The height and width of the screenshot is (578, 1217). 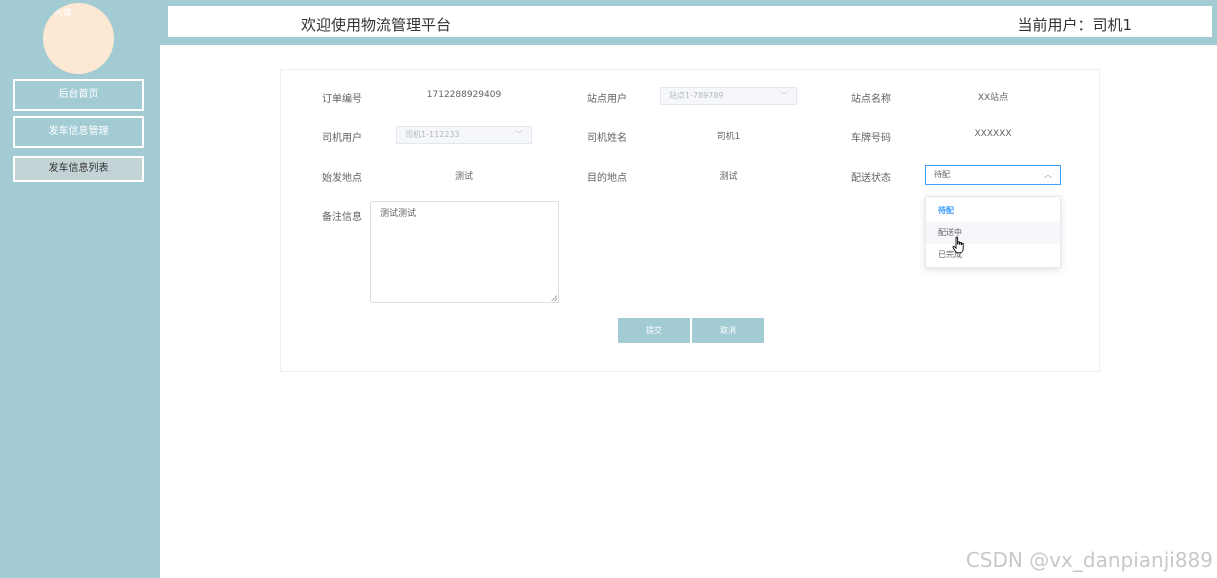 What do you see at coordinates (958, 245) in the screenshot?
I see `hand-pointer-icon` at bounding box center [958, 245].